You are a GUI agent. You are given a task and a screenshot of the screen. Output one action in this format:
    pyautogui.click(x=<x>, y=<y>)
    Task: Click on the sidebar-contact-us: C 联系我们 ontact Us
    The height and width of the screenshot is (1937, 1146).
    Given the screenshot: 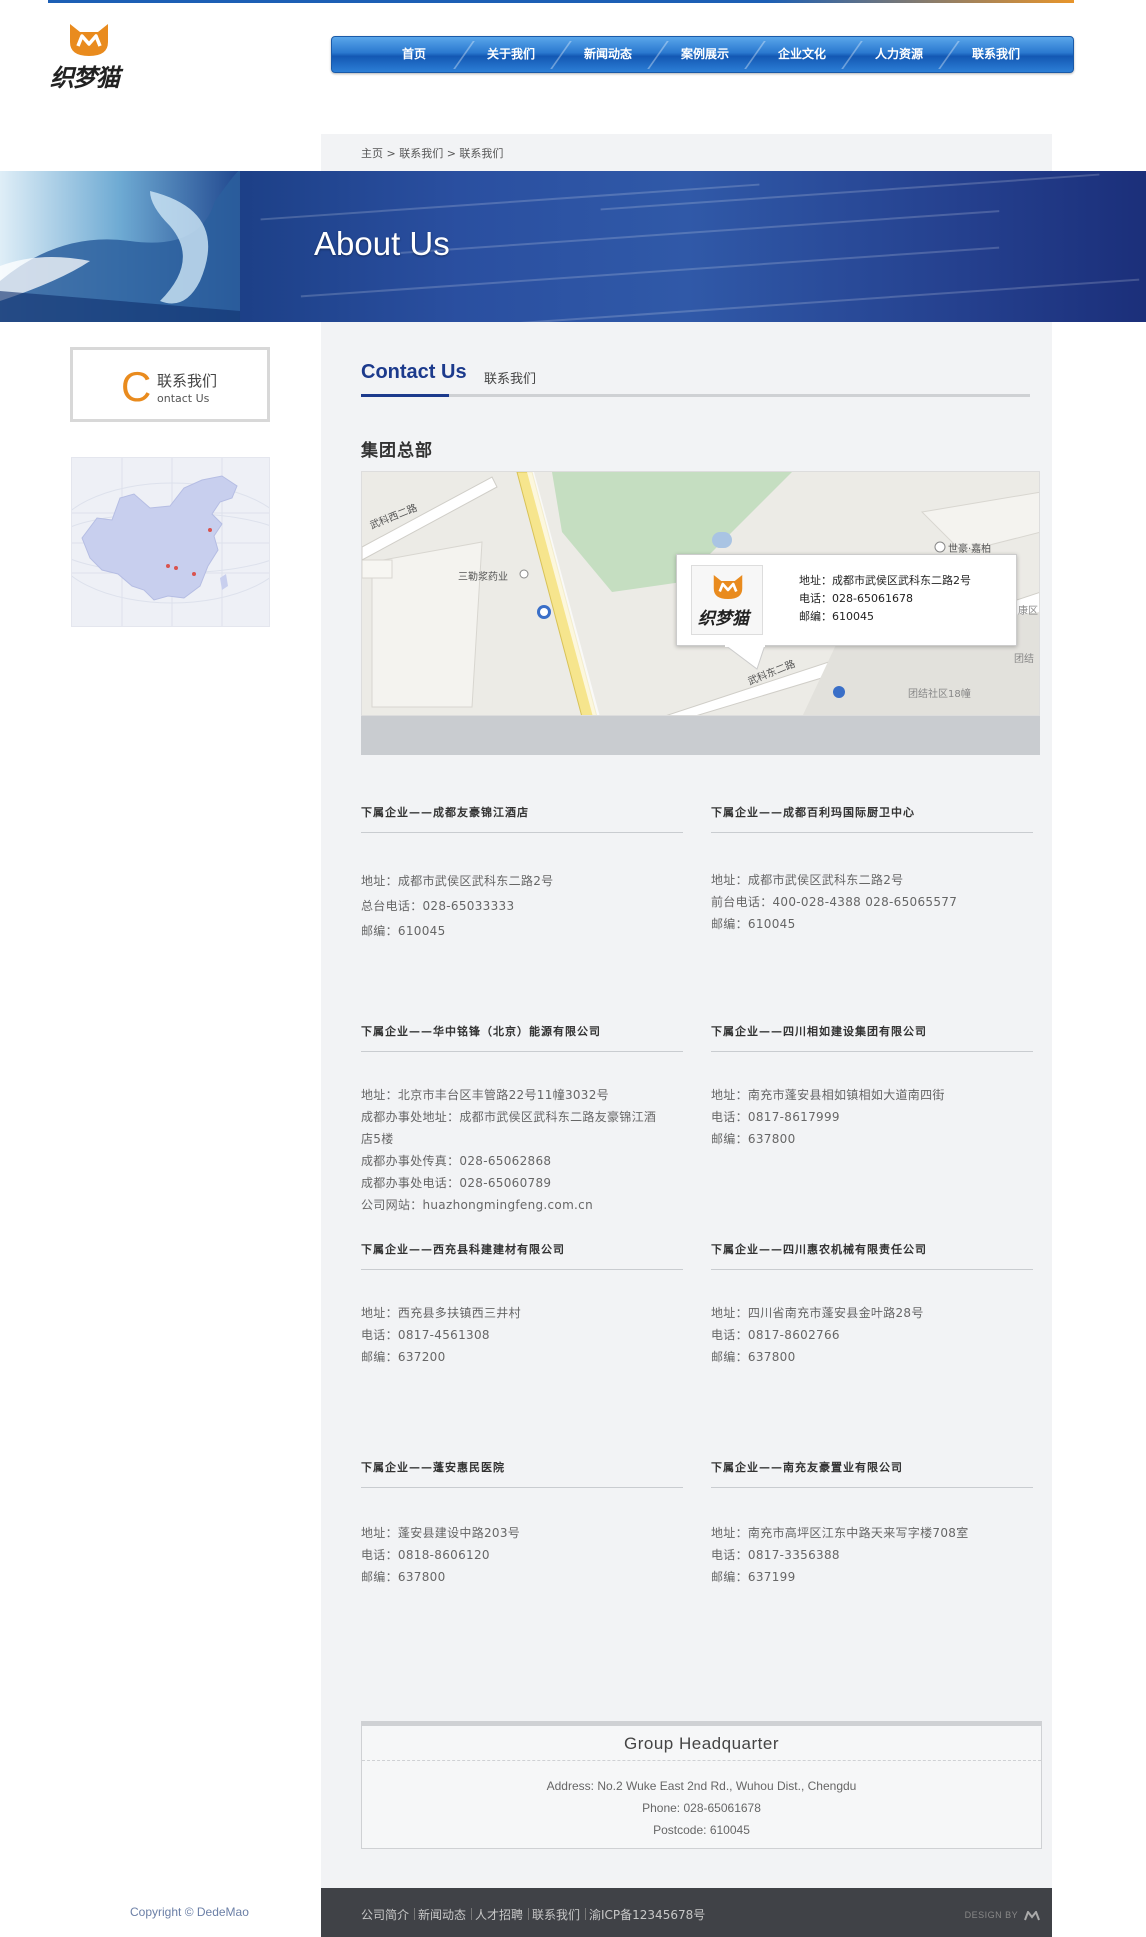 What is the action you would take?
    pyautogui.click(x=170, y=384)
    